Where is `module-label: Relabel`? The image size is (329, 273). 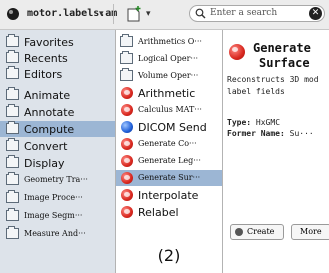
module-label: Relabel is located at coordinates (158, 212).